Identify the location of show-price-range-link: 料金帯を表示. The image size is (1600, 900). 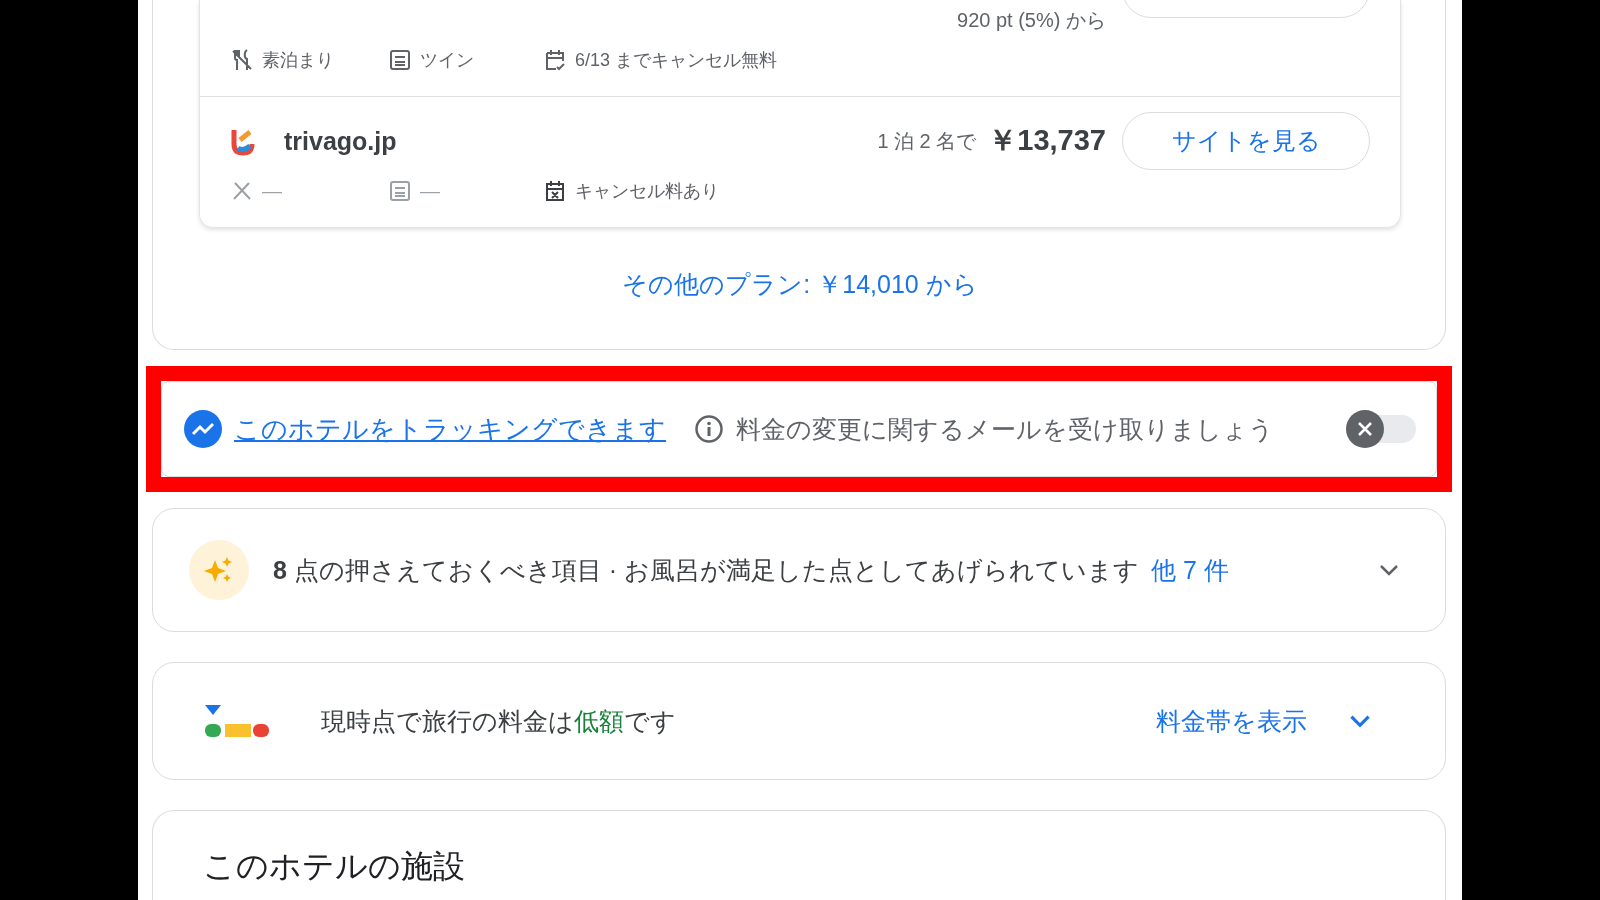
(1231, 721).